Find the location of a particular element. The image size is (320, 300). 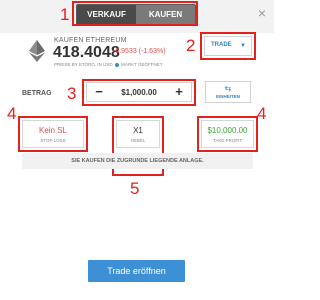

units-toggle-button: ⇆ EINHEITEN is located at coordinates (228, 92).